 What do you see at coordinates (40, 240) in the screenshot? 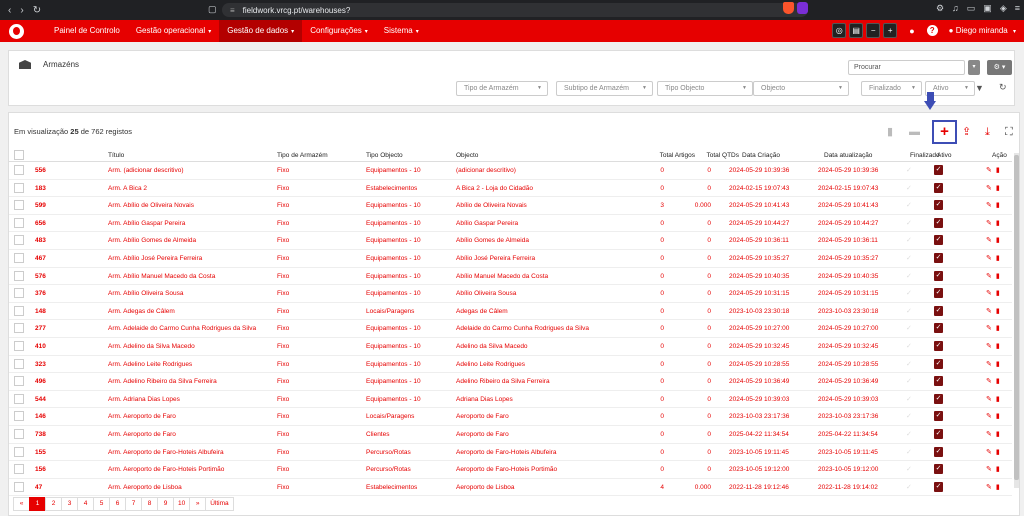
I see `row-id: 483` at bounding box center [40, 240].